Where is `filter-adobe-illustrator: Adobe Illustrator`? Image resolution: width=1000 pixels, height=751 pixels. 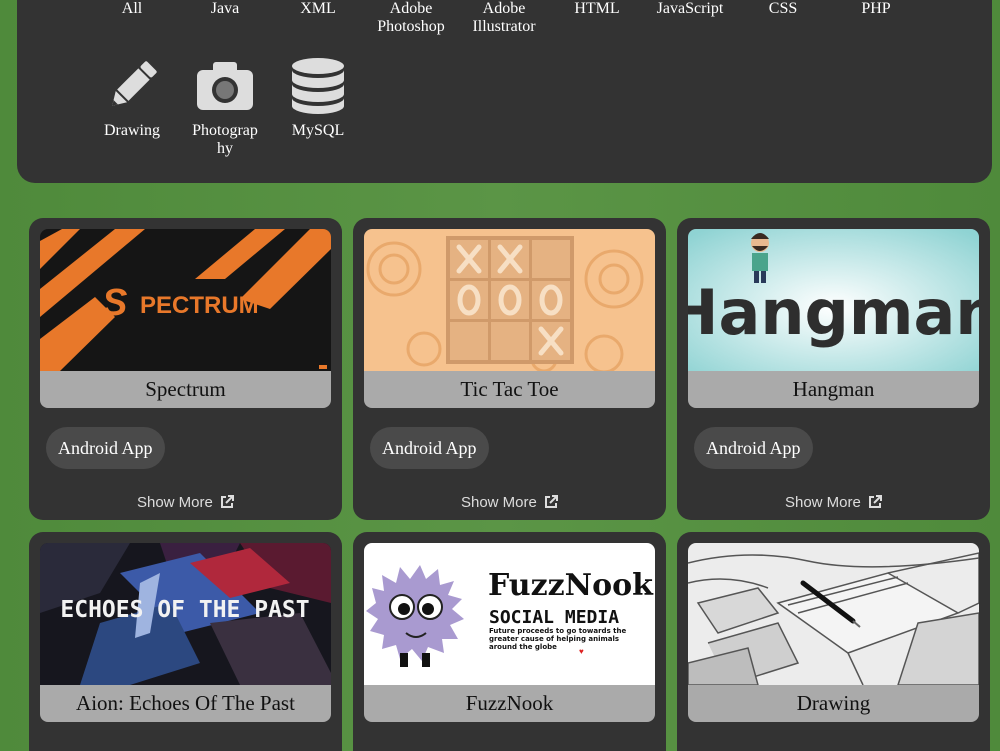
filter-adobe-illustrator: Adobe Illustrator is located at coordinates (504, 18).